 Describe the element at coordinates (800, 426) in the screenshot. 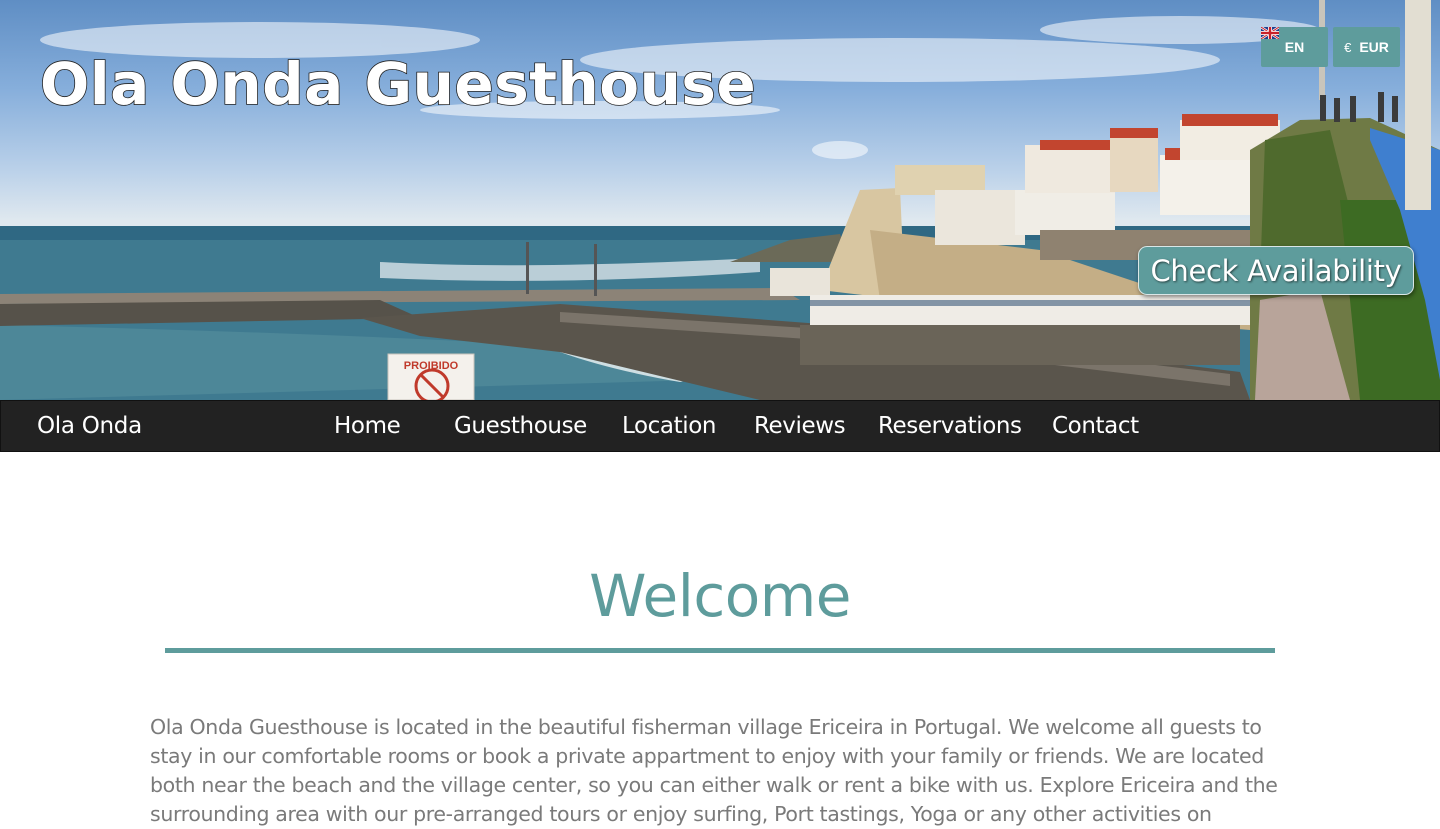

I see `nav-item-reviews: Reviews` at that location.